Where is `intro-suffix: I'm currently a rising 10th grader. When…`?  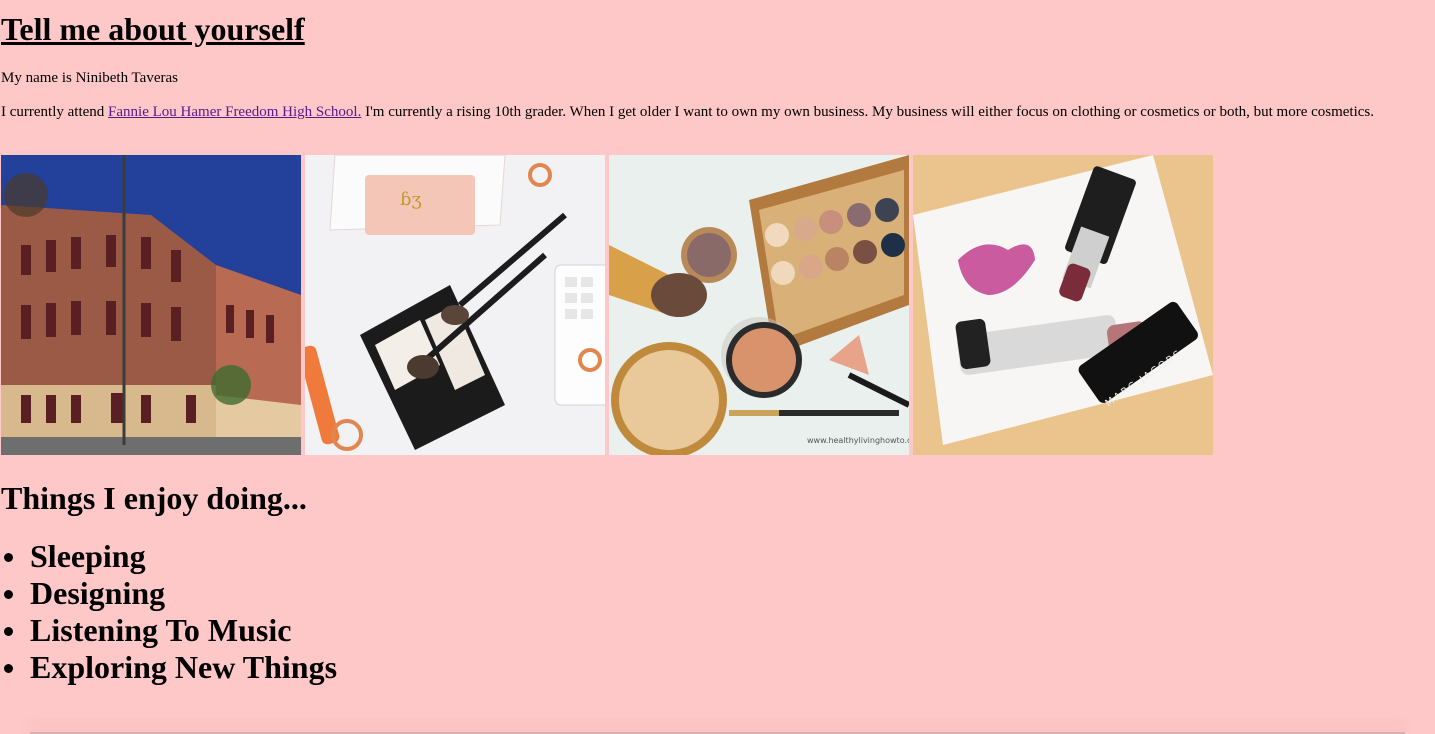 intro-suffix: I'm currently a rising 10th grader. When… is located at coordinates (867, 112).